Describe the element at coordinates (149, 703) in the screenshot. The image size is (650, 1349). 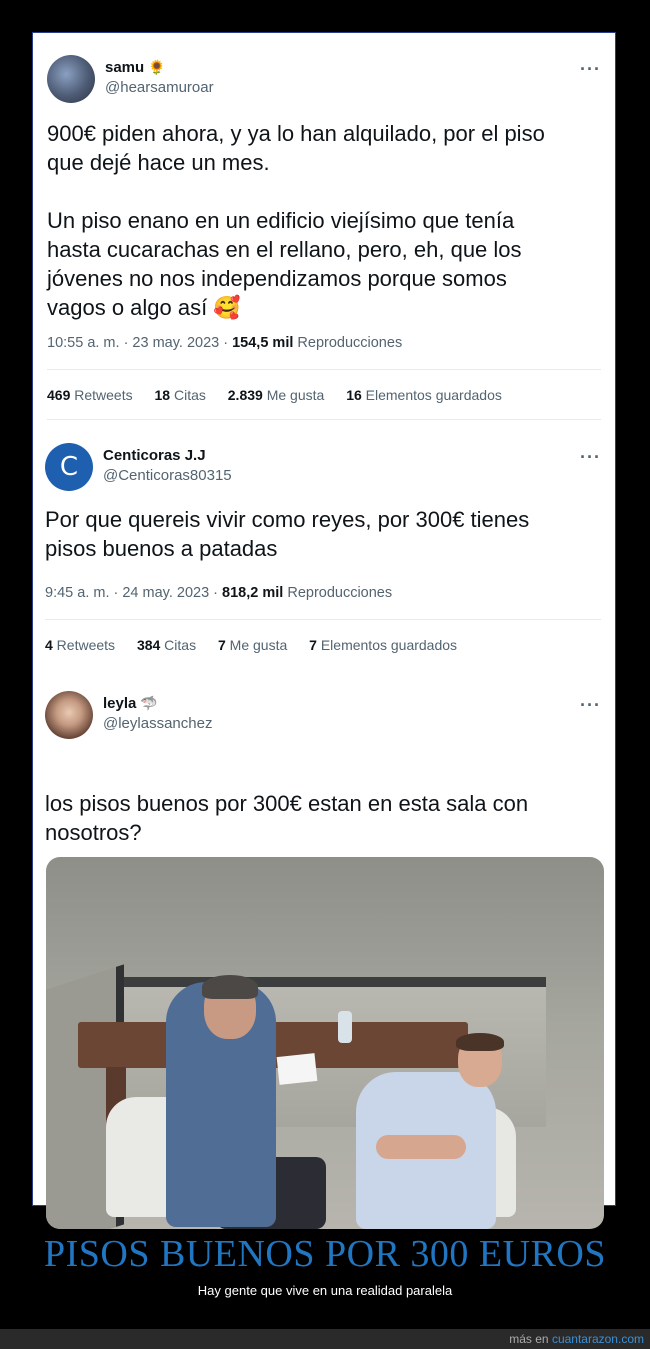
I see `shark-icon: 🦈` at that location.